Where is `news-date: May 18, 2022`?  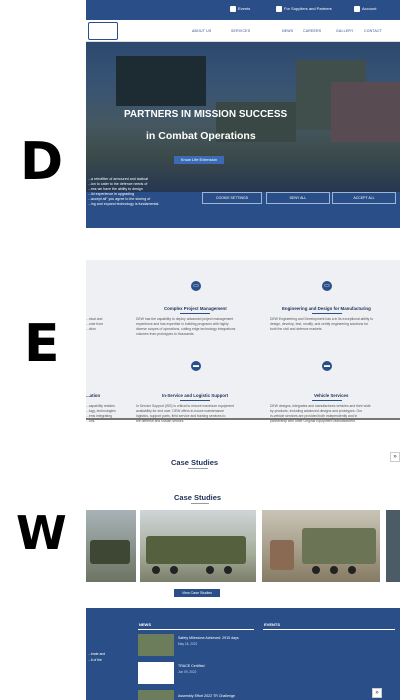
news-date: May 18, 2022 is located at coordinates (188, 644).